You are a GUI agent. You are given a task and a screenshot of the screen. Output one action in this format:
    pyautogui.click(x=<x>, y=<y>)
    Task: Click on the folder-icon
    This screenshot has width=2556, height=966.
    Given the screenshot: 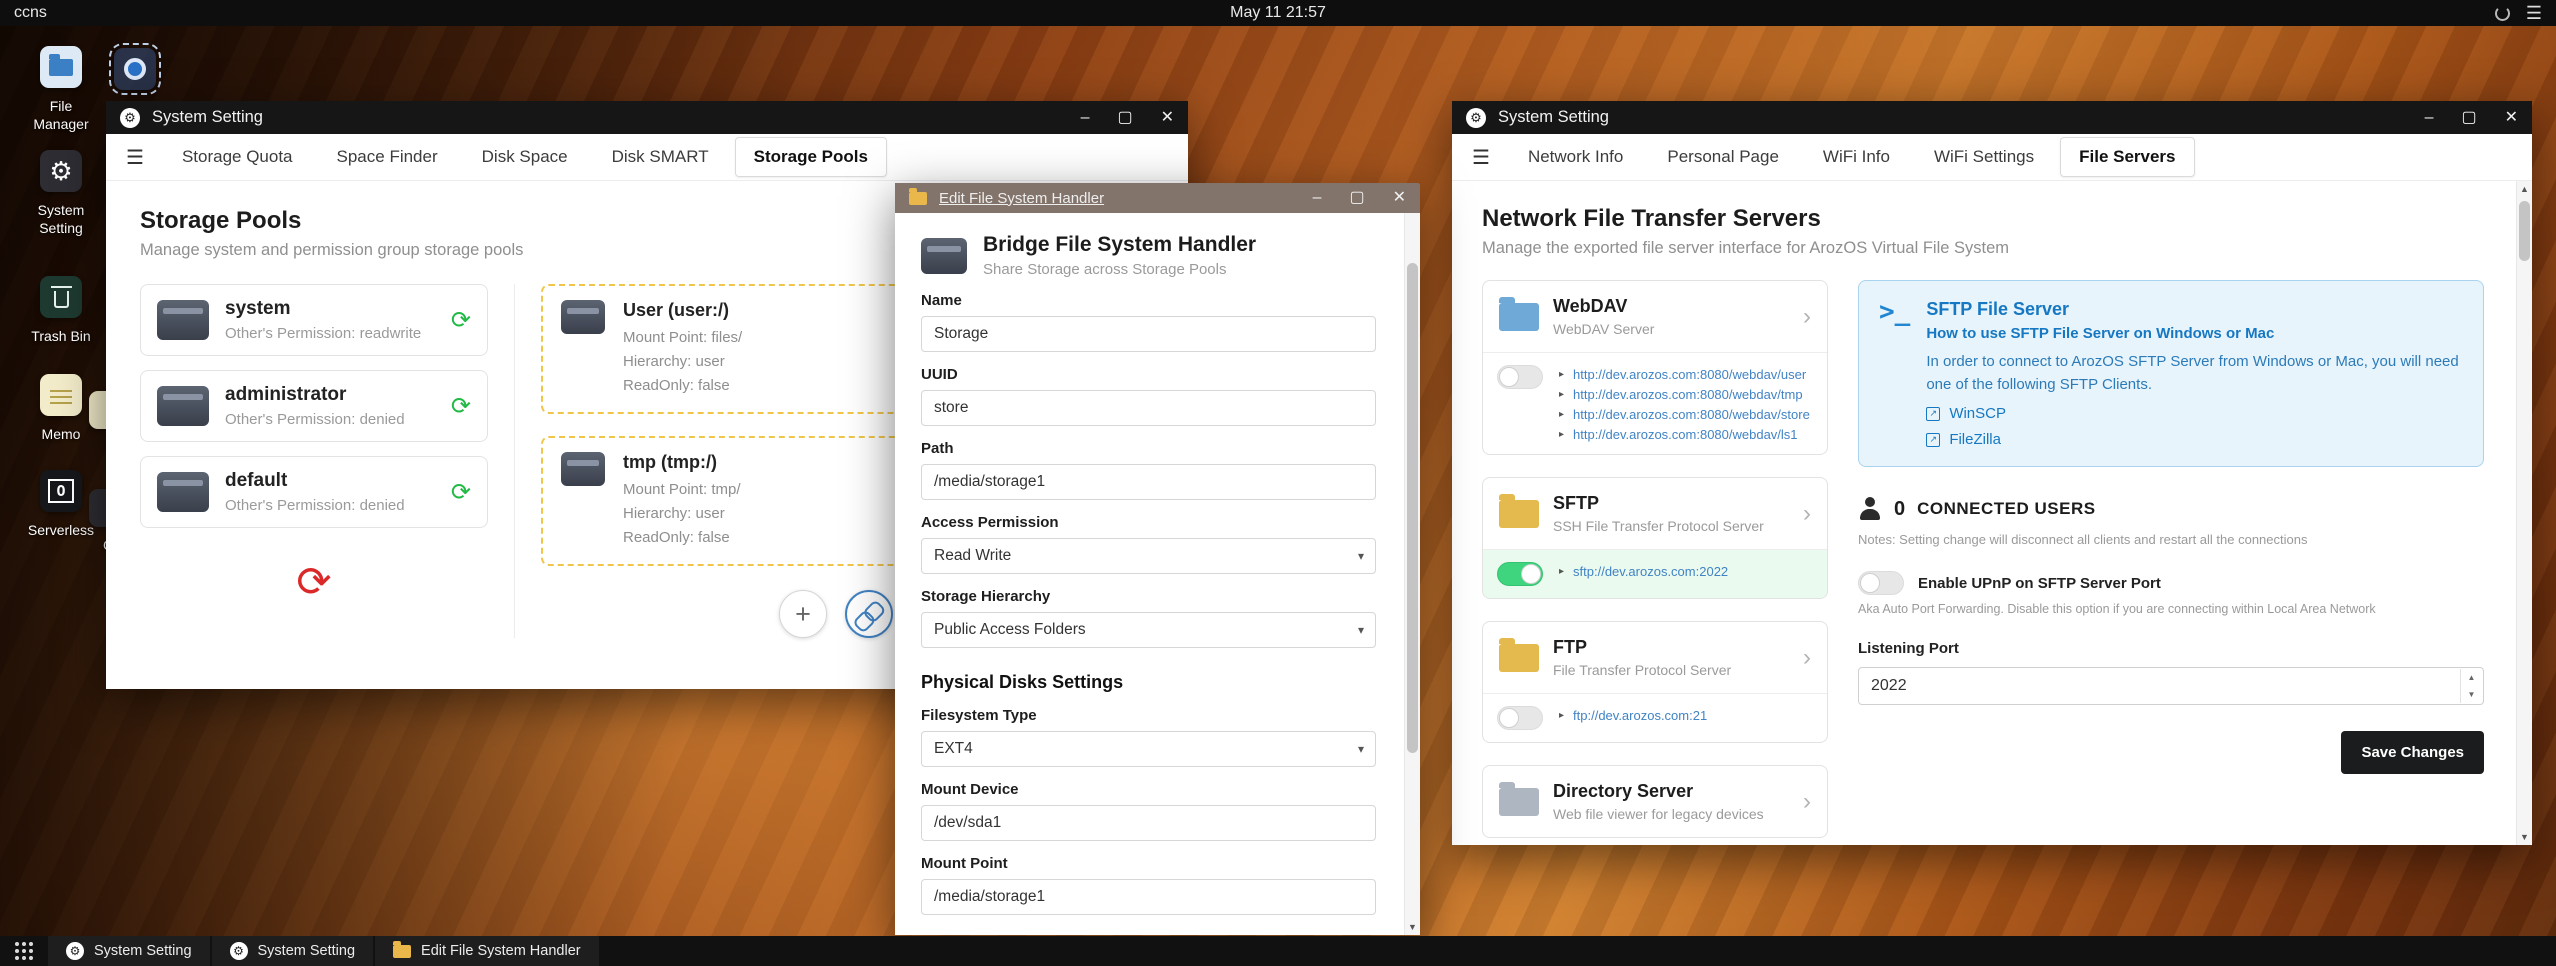 What is the action you would take?
    pyautogui.click(x=61, y=64)
    